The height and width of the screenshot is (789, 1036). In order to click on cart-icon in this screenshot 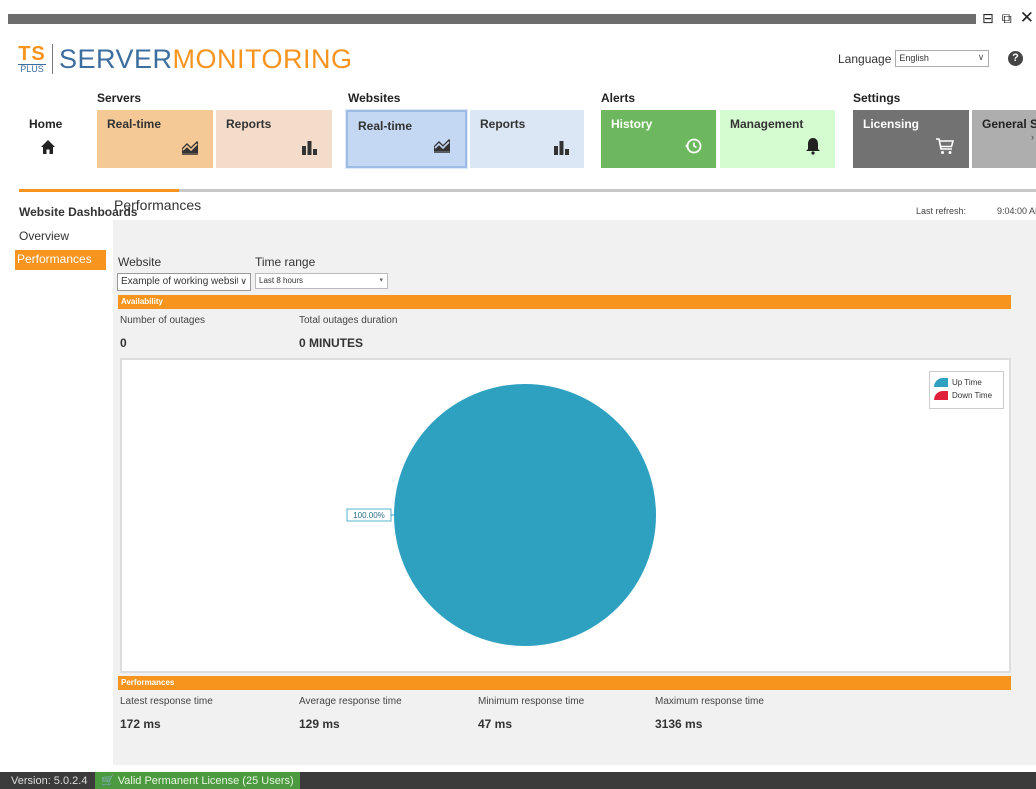, I will do `click(945, 148)`.